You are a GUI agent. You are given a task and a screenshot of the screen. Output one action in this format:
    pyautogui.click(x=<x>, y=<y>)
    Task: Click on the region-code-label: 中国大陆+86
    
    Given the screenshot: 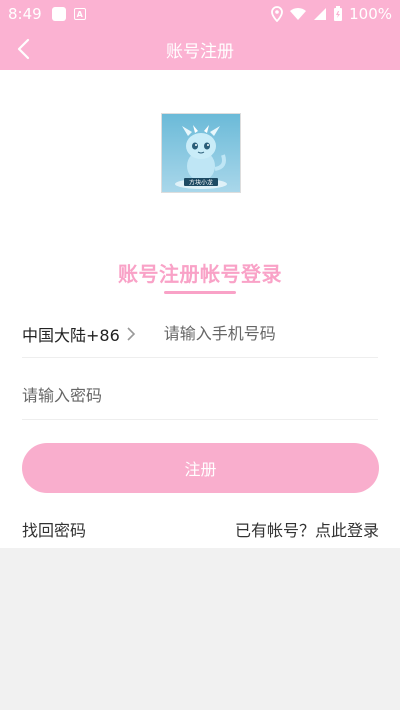 What is the action you would take?
    pyautogui.click(x=71, y=335)
    